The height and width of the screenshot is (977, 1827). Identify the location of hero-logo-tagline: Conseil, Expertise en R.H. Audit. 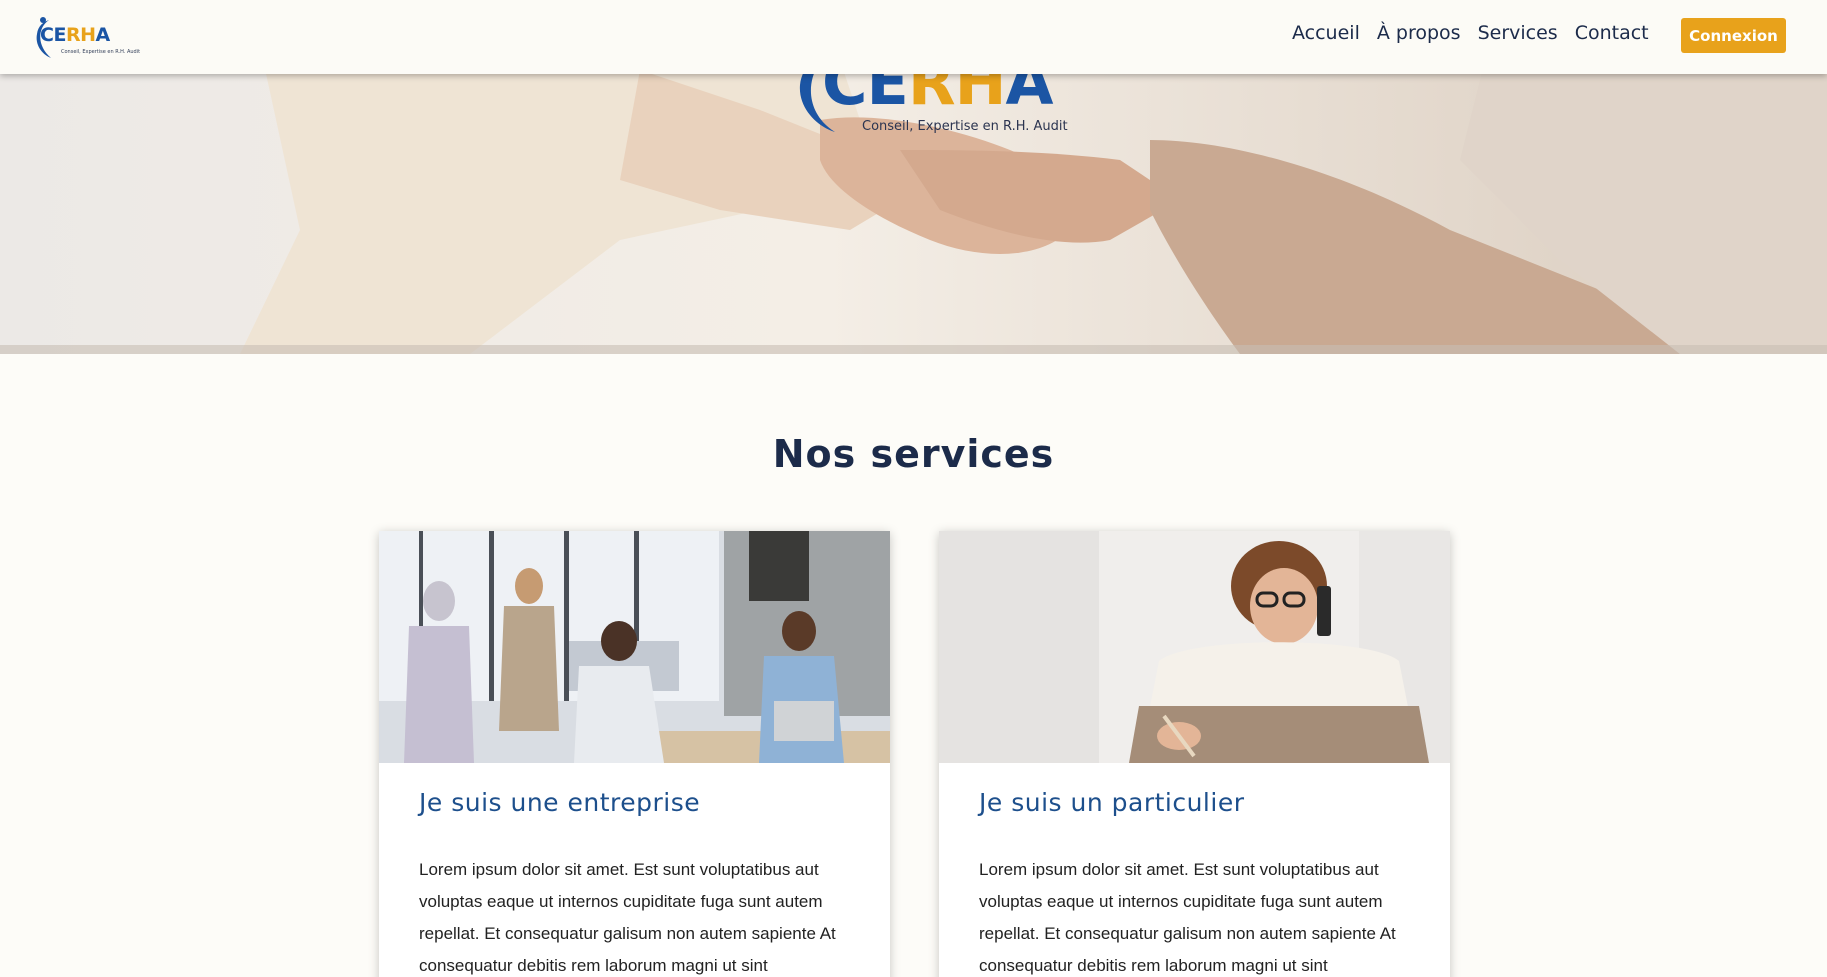
(965, 126).